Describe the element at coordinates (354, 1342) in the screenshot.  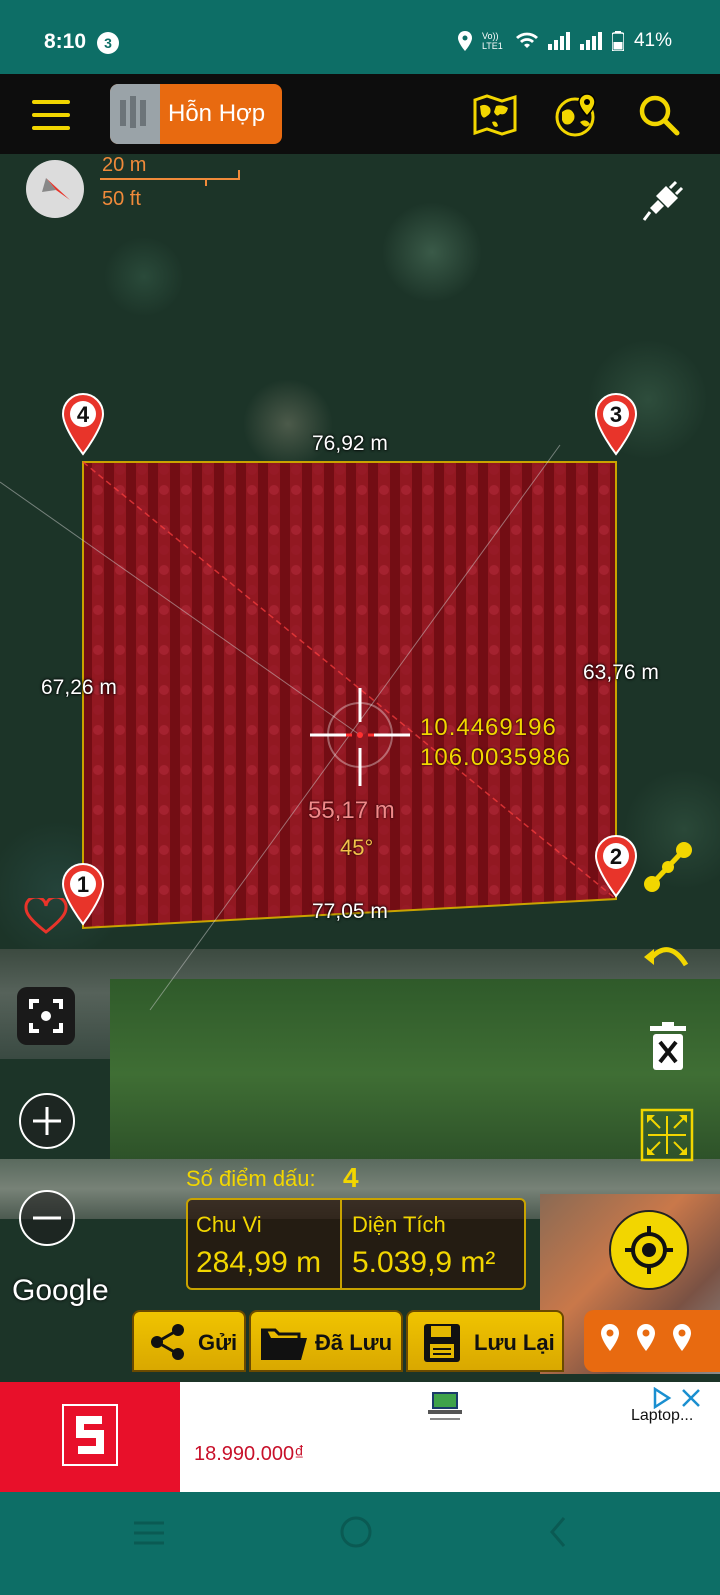
I see `saved-label: Đã Lưu` at that location.